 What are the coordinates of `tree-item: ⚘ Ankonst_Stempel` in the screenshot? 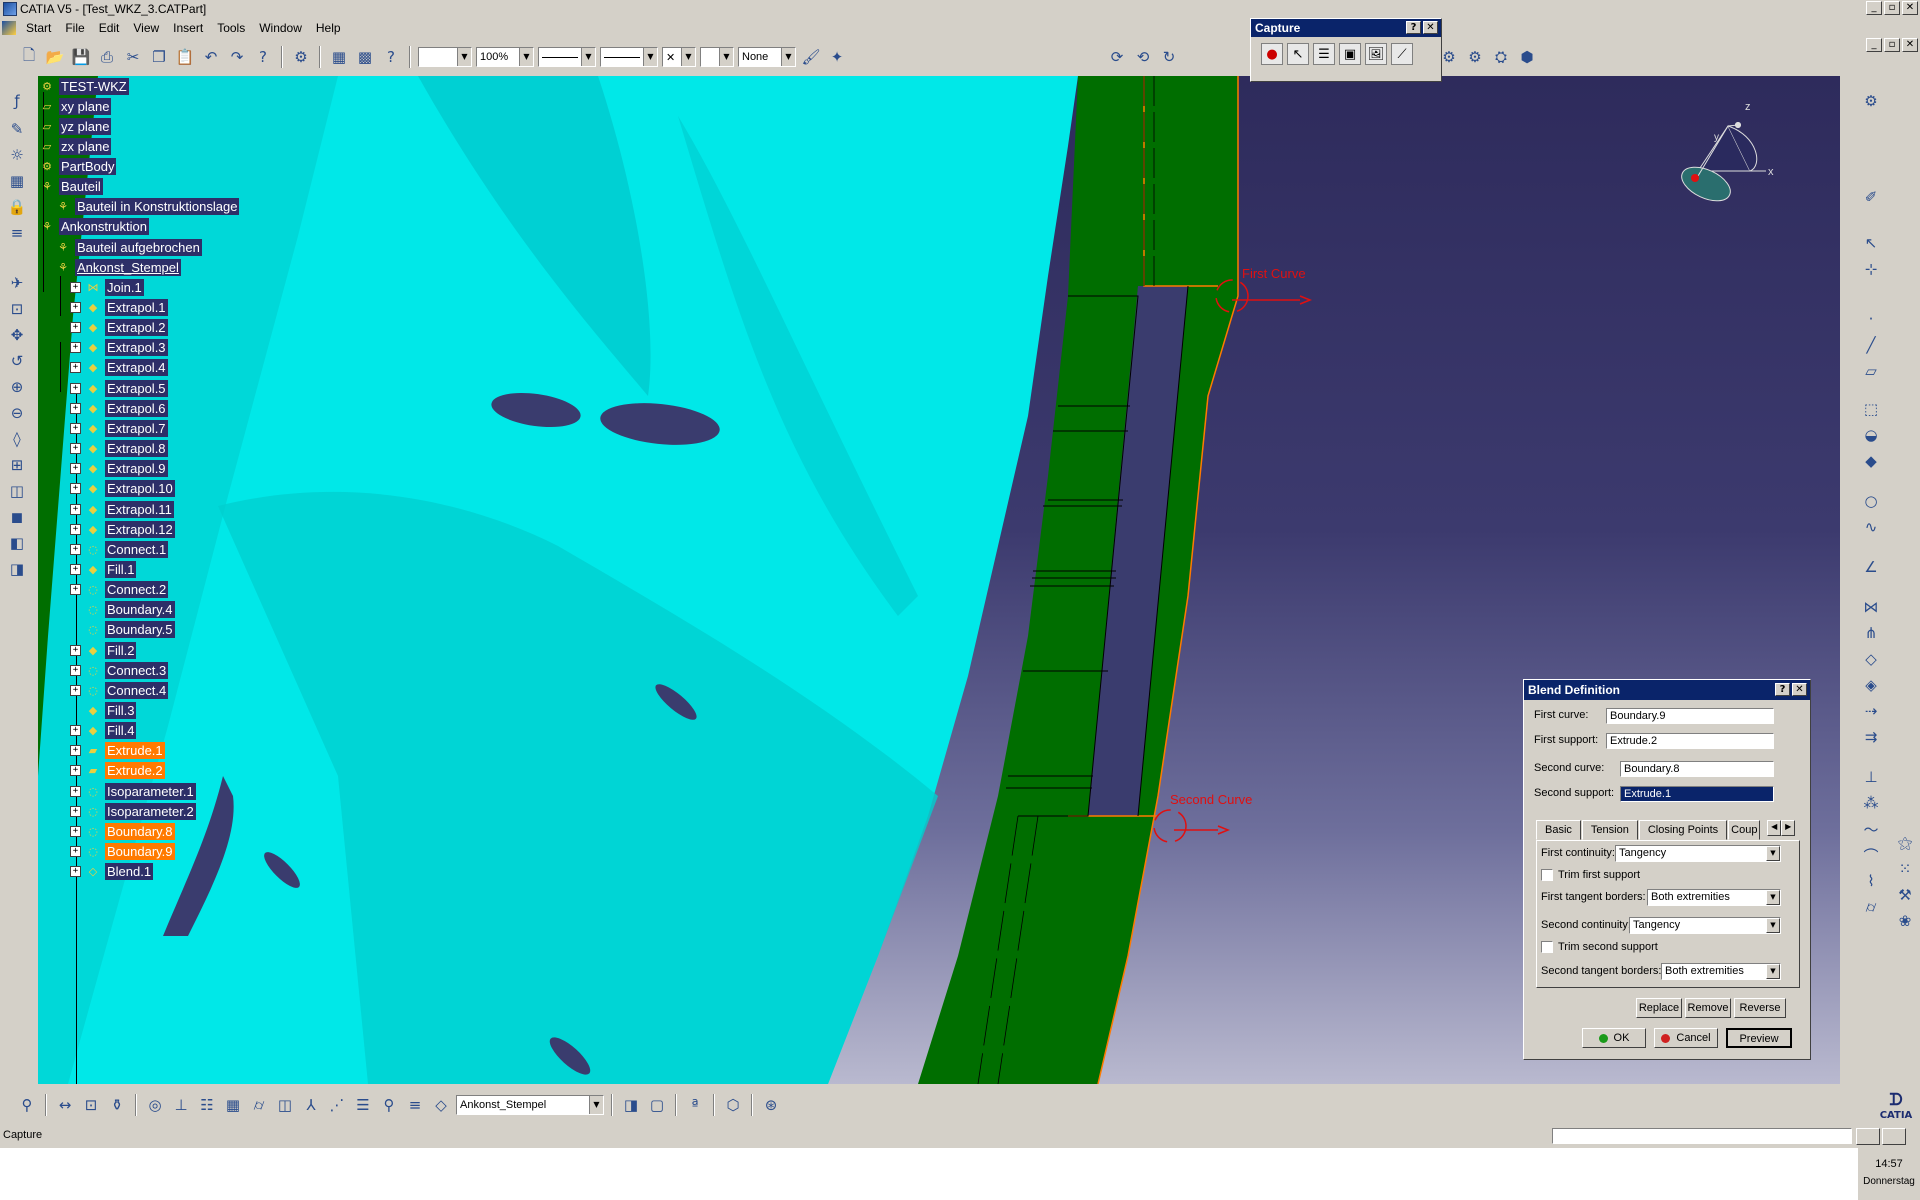 It's located at (117, 267).